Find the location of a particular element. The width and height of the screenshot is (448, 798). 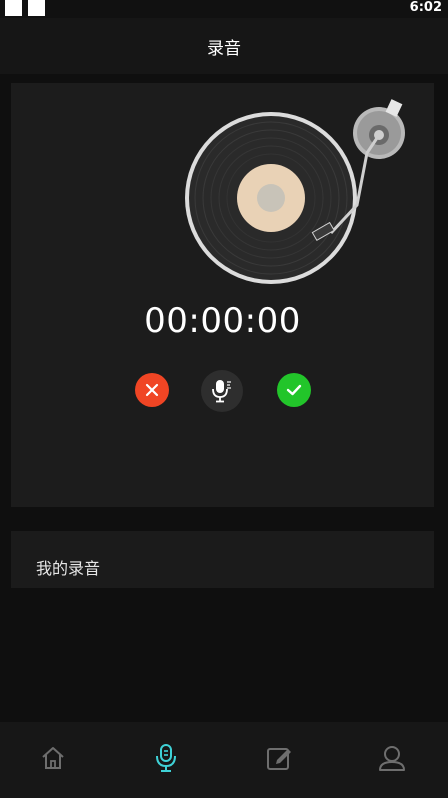

edit-icon is located at coordinates (279, 759).